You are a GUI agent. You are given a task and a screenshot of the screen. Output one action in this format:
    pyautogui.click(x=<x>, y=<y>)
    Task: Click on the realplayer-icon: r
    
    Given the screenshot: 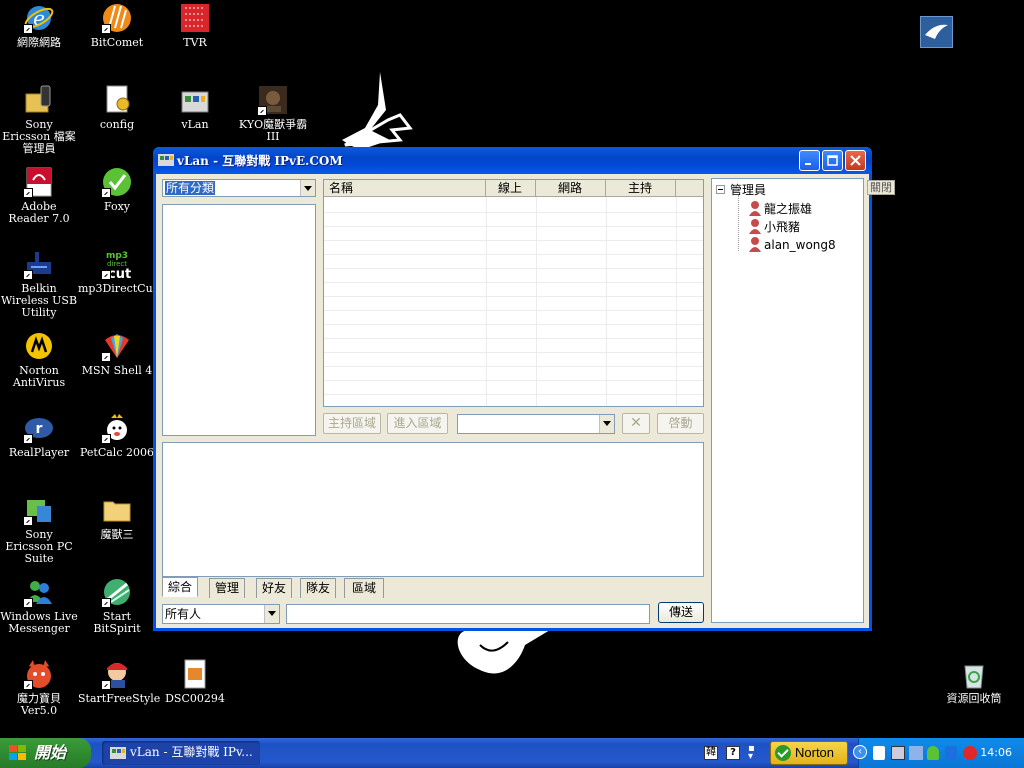 What is the action you would take?
    pyautogui.click(x=39, y=428)
    